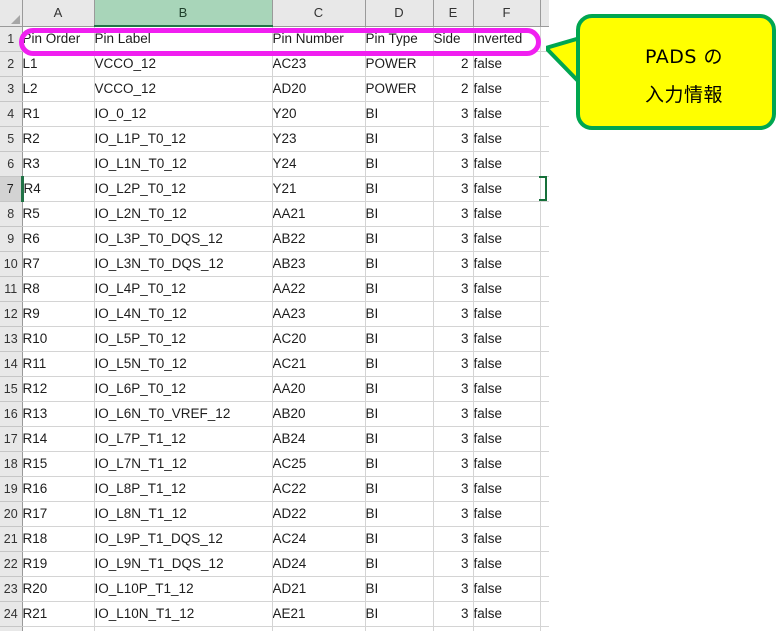 The width and height of the screenshot is (778, 631). What do you see at coordinates (319, 89) in the screenshot?
I see `cell-C3: AD20` at bounding box center [319, 89].